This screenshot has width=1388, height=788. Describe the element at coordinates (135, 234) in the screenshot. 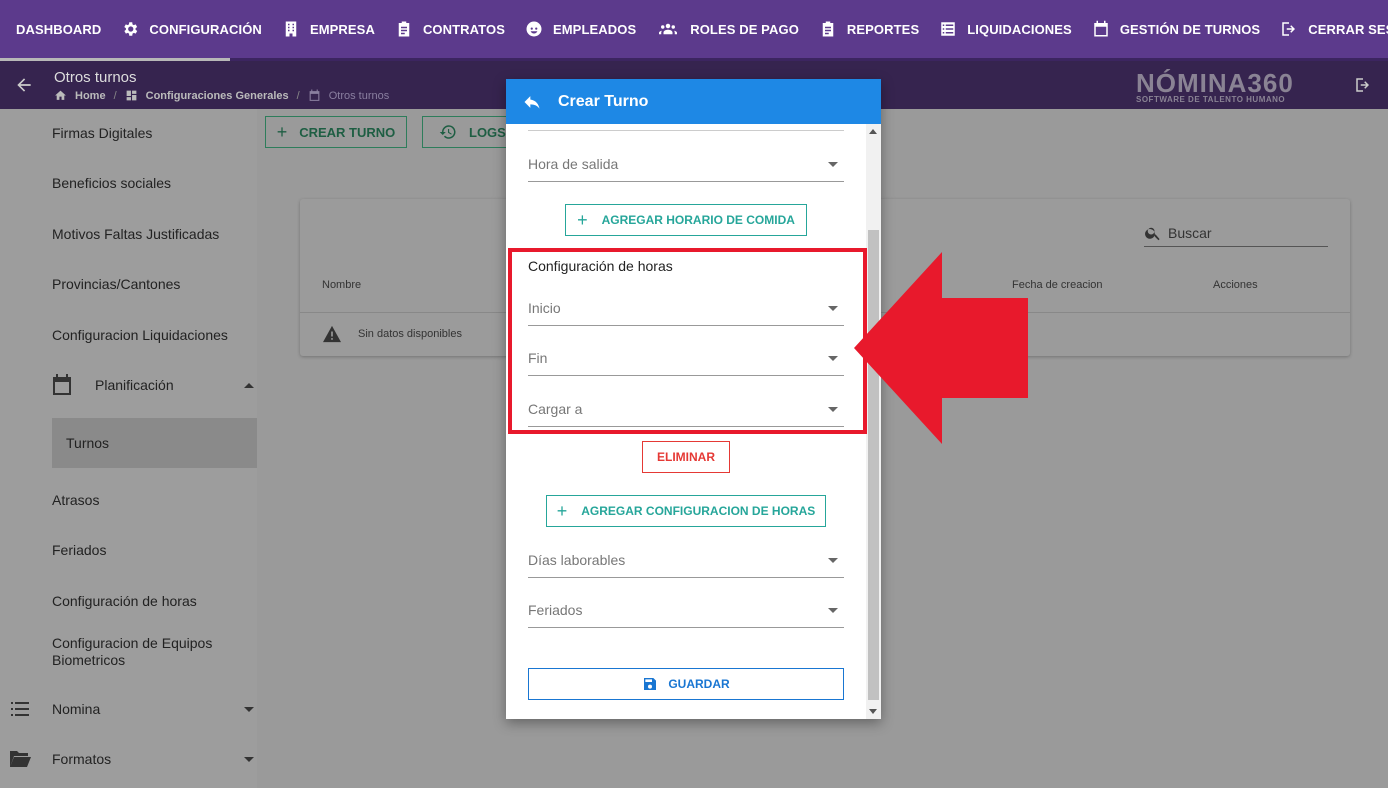

I see `sidebar-item-motivos: Motivos Faltas Justificadas` at that location.